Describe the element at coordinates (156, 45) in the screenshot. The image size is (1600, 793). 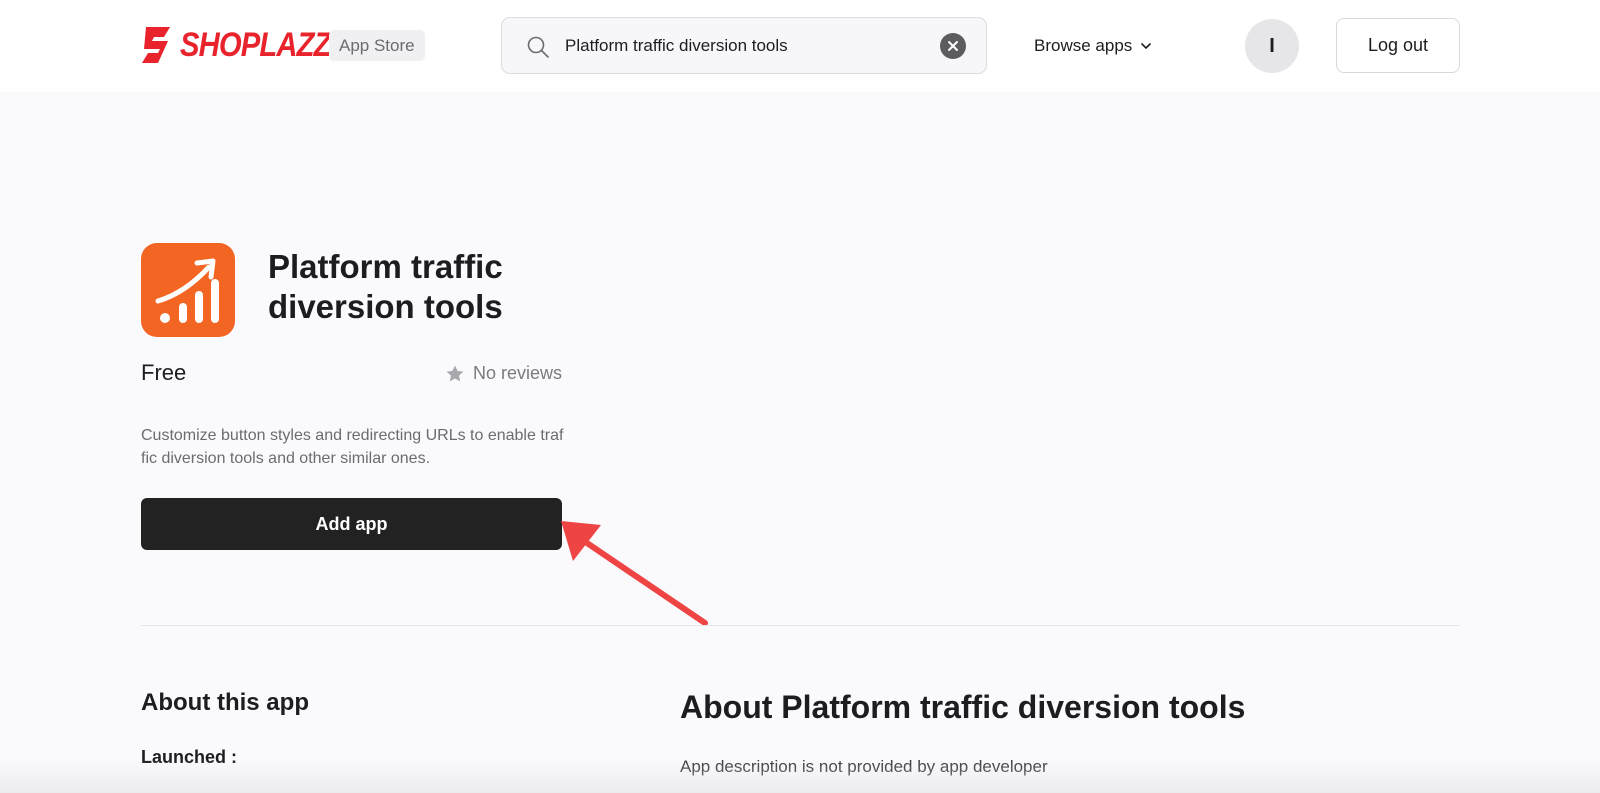
I see `logo-mark-icon` at that location.